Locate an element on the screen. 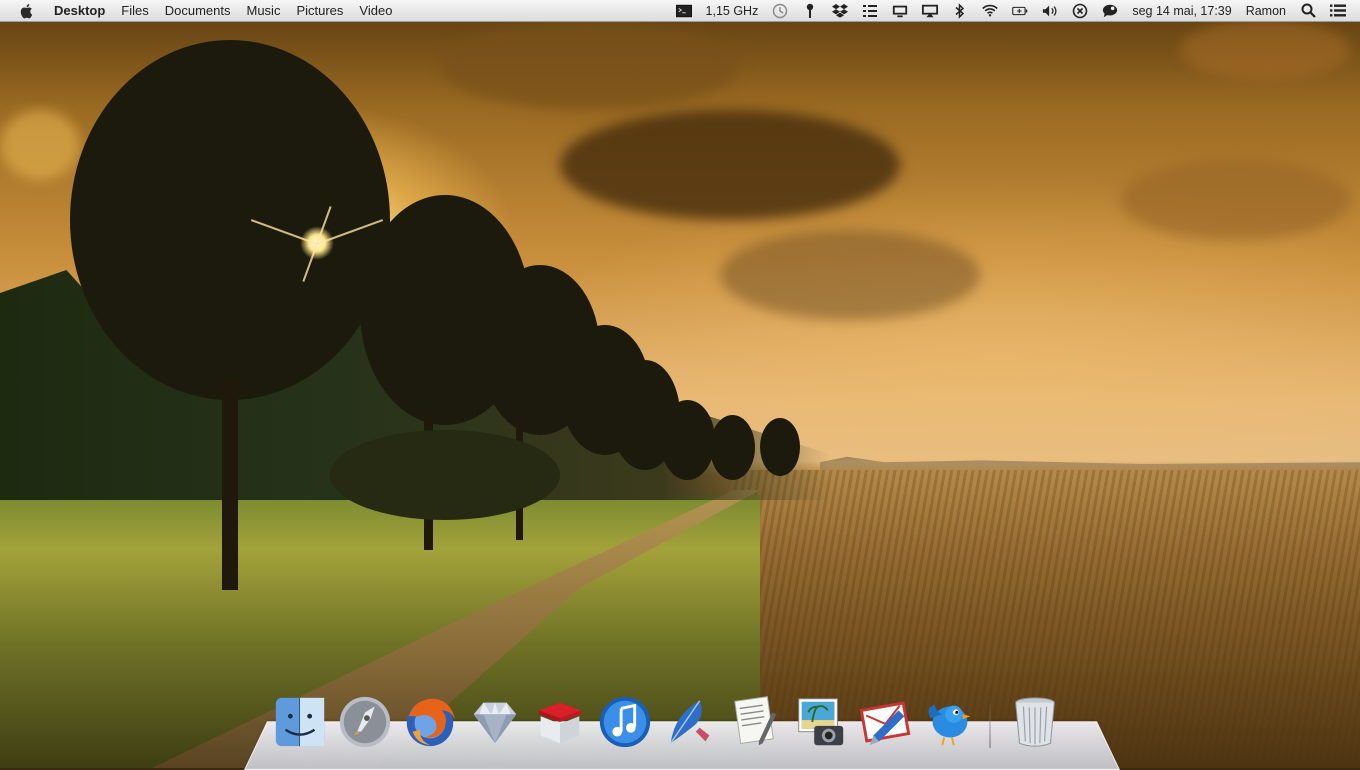 The width and height of the screenshot is (1360, 770). sketch-icon is located at coordinates (495, 722).